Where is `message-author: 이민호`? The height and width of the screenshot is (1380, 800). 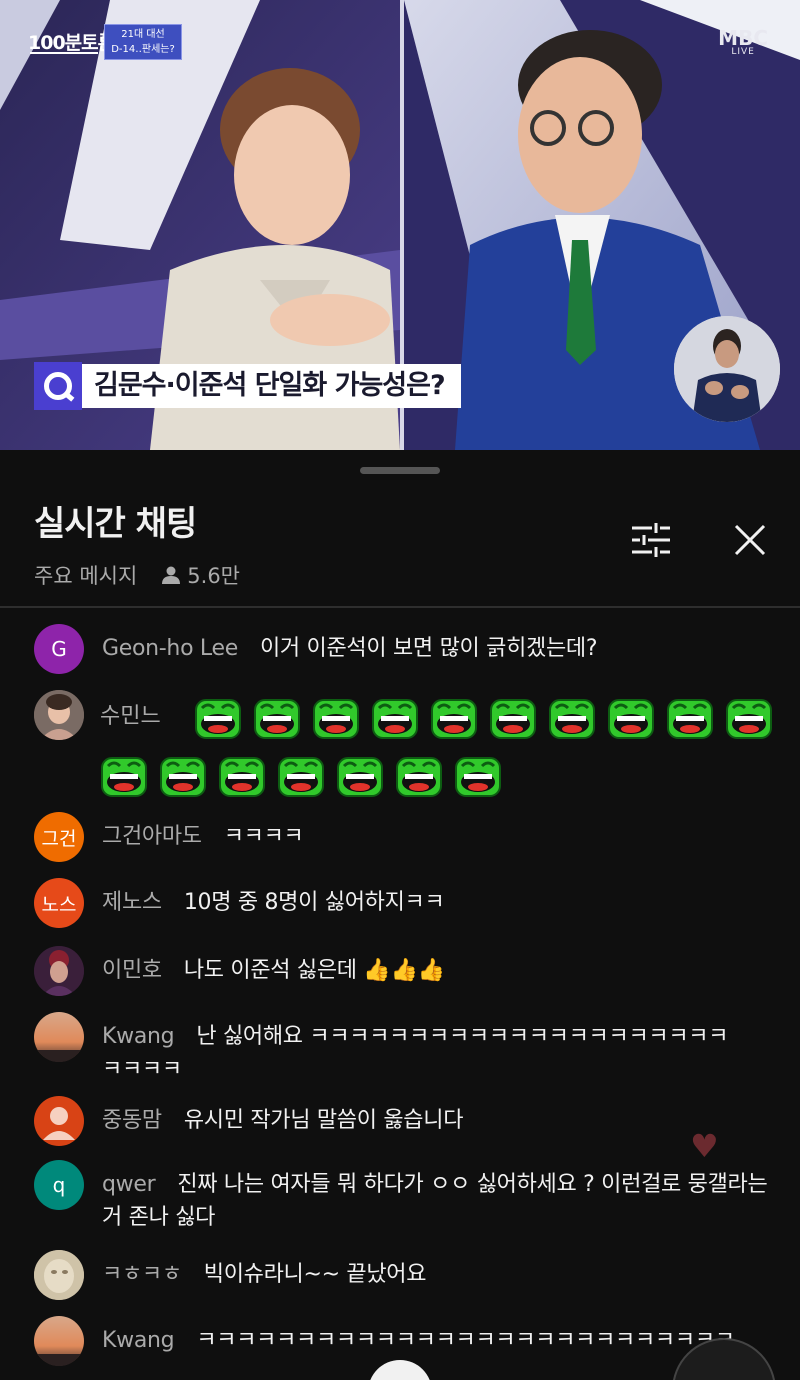 message-author: 이민호 is located at coordinates (132, 970).